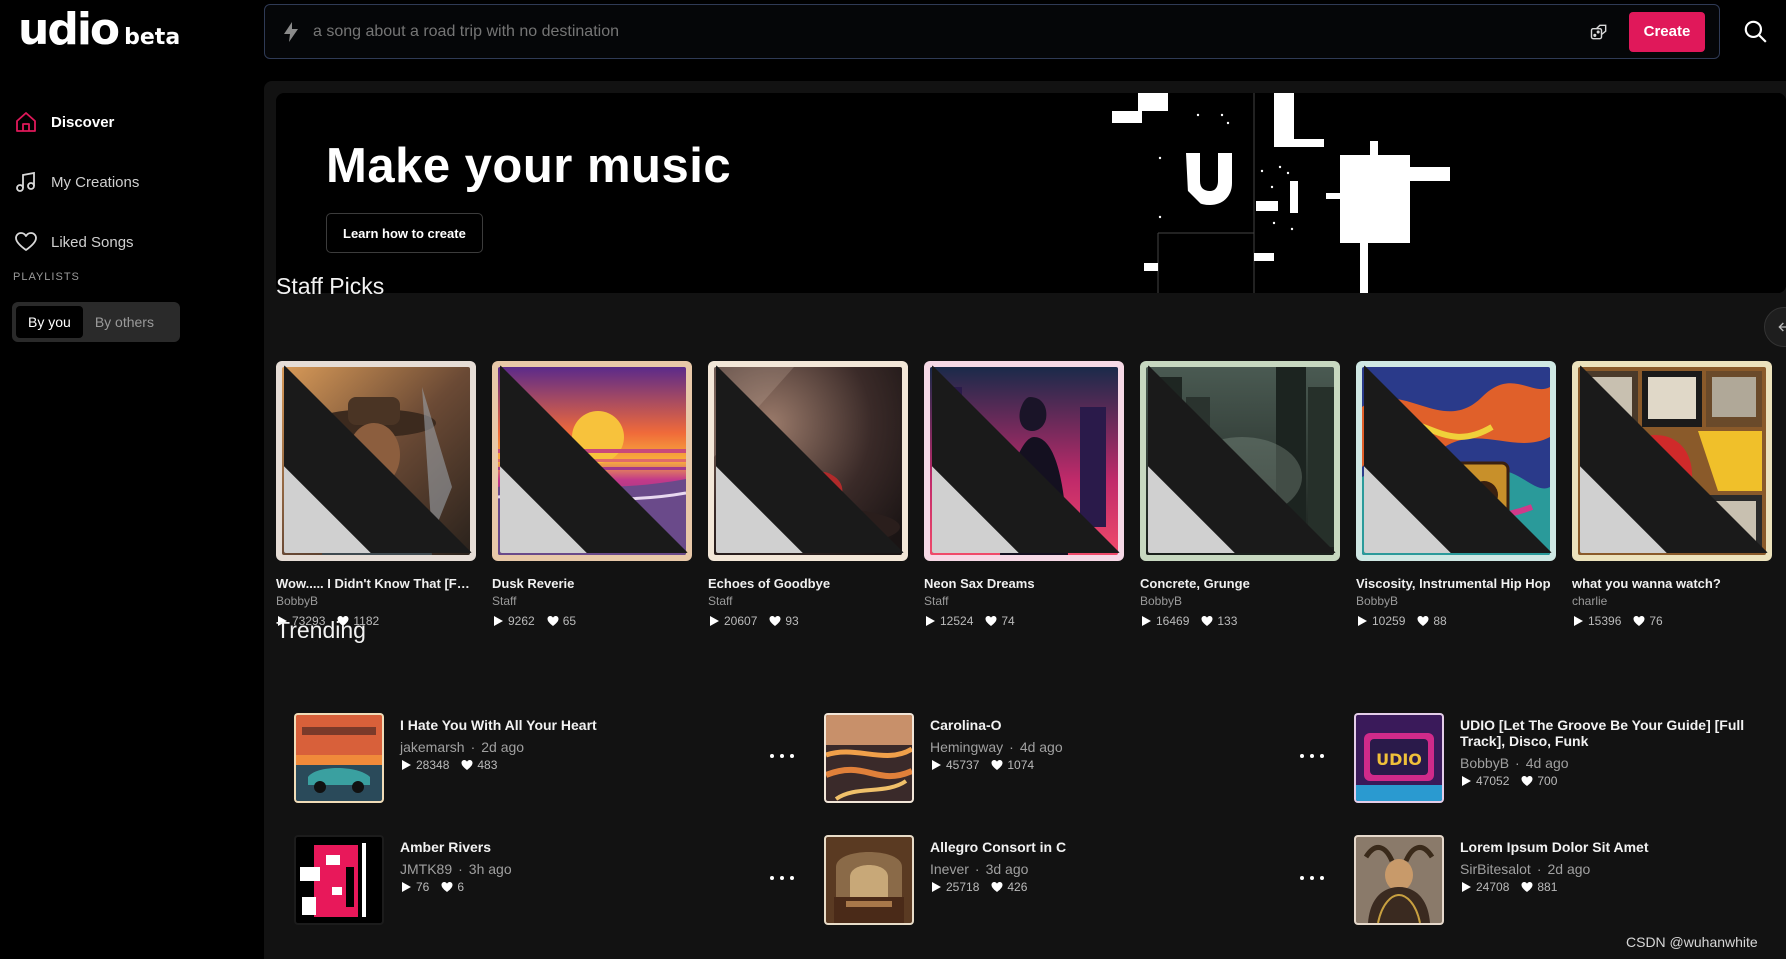  I want to click on tab-by-others: By others, so click(124, 322).